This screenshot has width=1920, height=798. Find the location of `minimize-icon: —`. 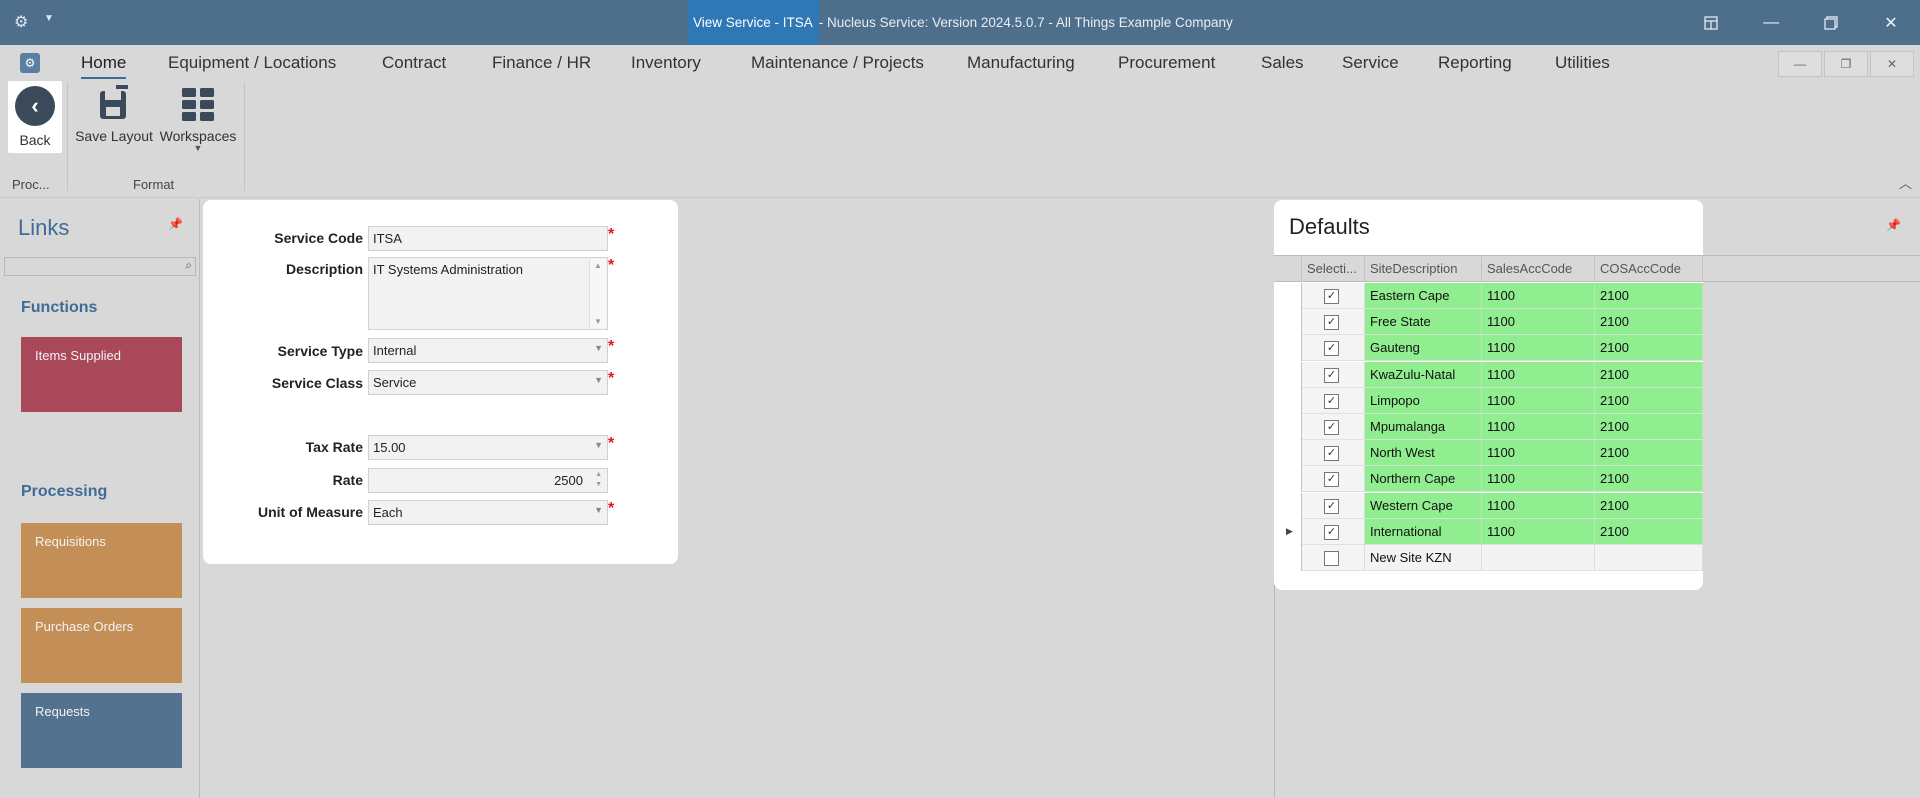

minimize-icon: — is located at coordinates (1771, 22).